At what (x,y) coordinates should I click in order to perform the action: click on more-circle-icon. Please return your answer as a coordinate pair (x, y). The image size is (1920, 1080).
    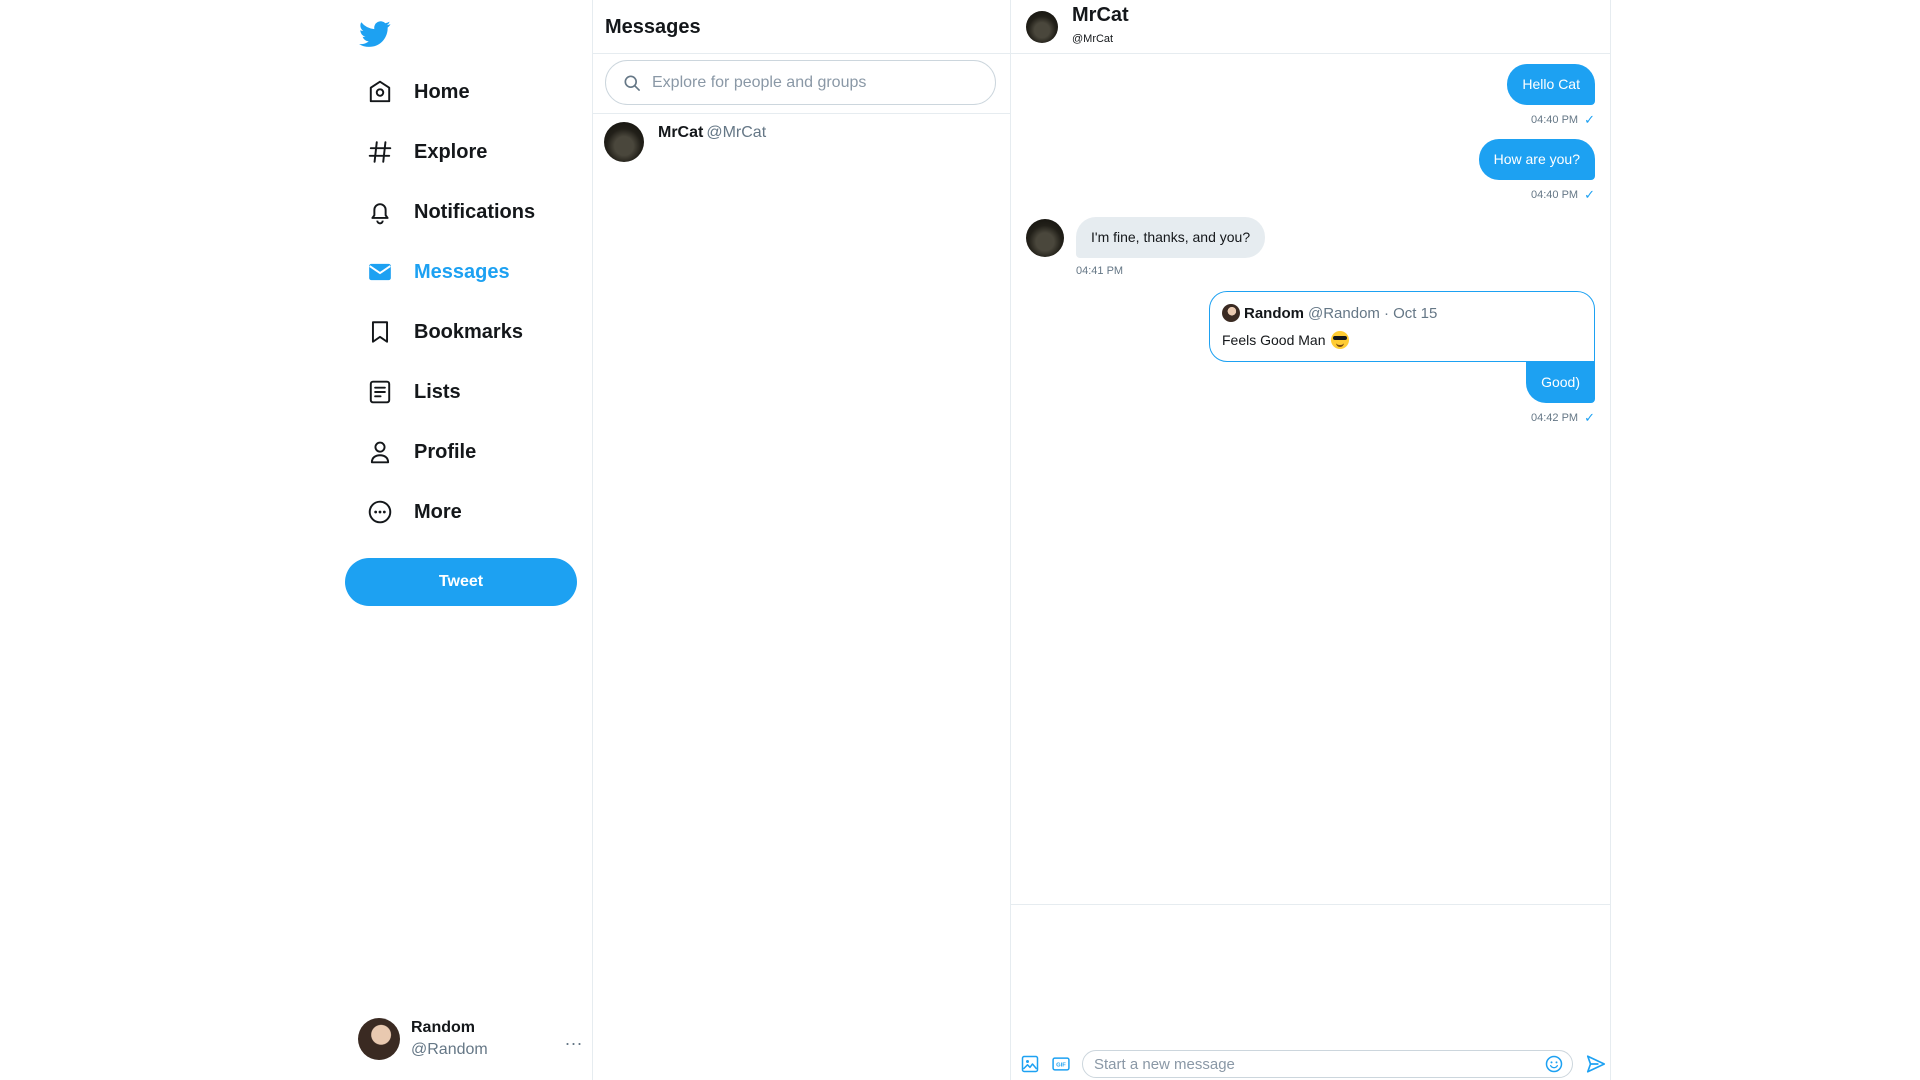
    Looking at the image, I should click on (380, 512).